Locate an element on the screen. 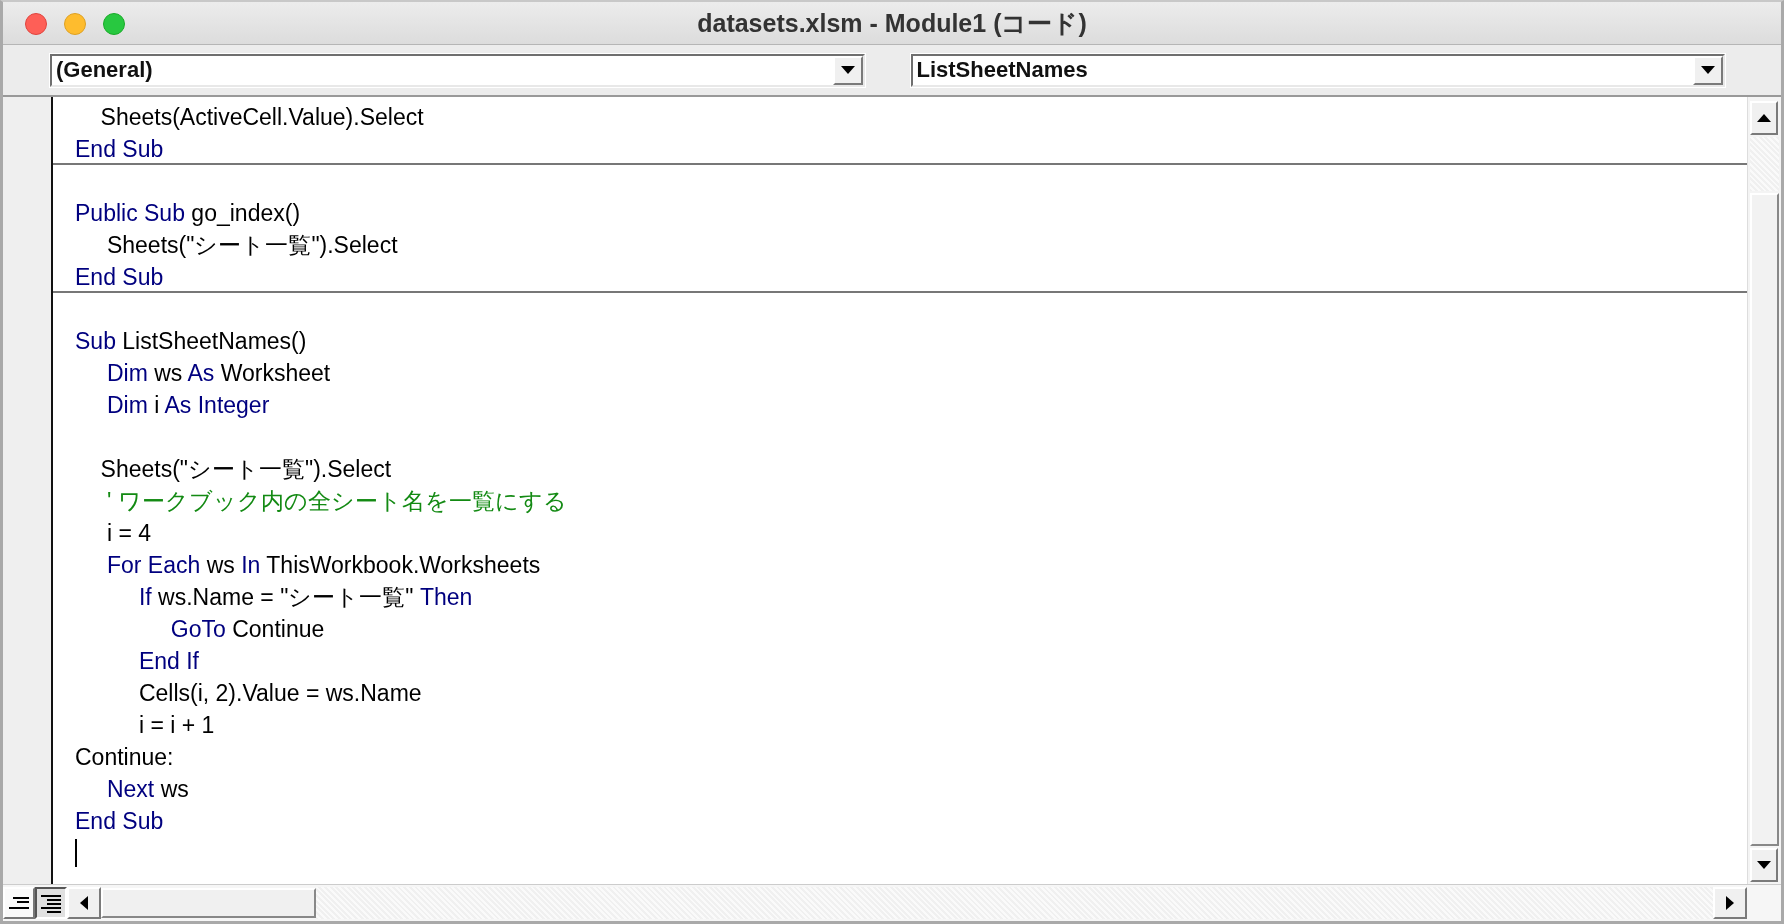  full-module-view-icon is located at coordinates (51, 903).